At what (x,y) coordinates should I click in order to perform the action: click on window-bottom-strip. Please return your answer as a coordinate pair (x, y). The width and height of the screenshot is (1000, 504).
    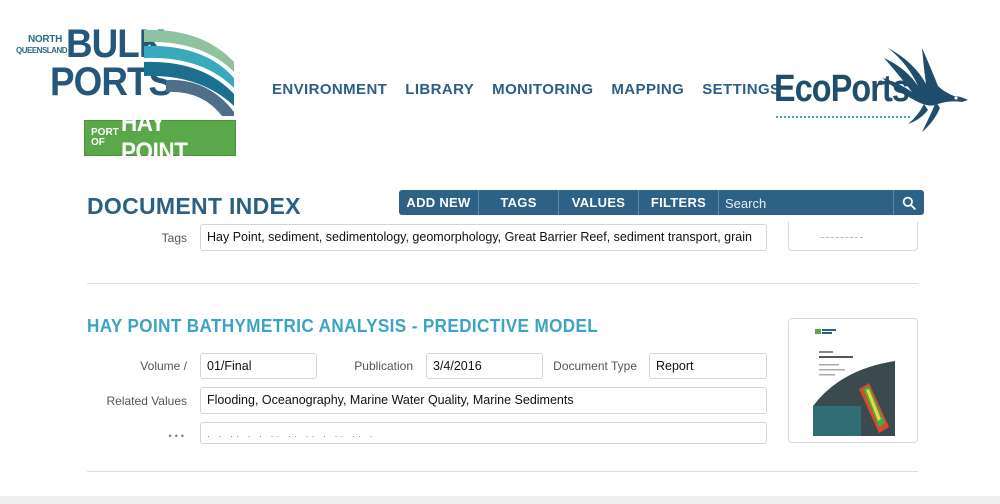
    Looking at the image, I should click on (500, 500).